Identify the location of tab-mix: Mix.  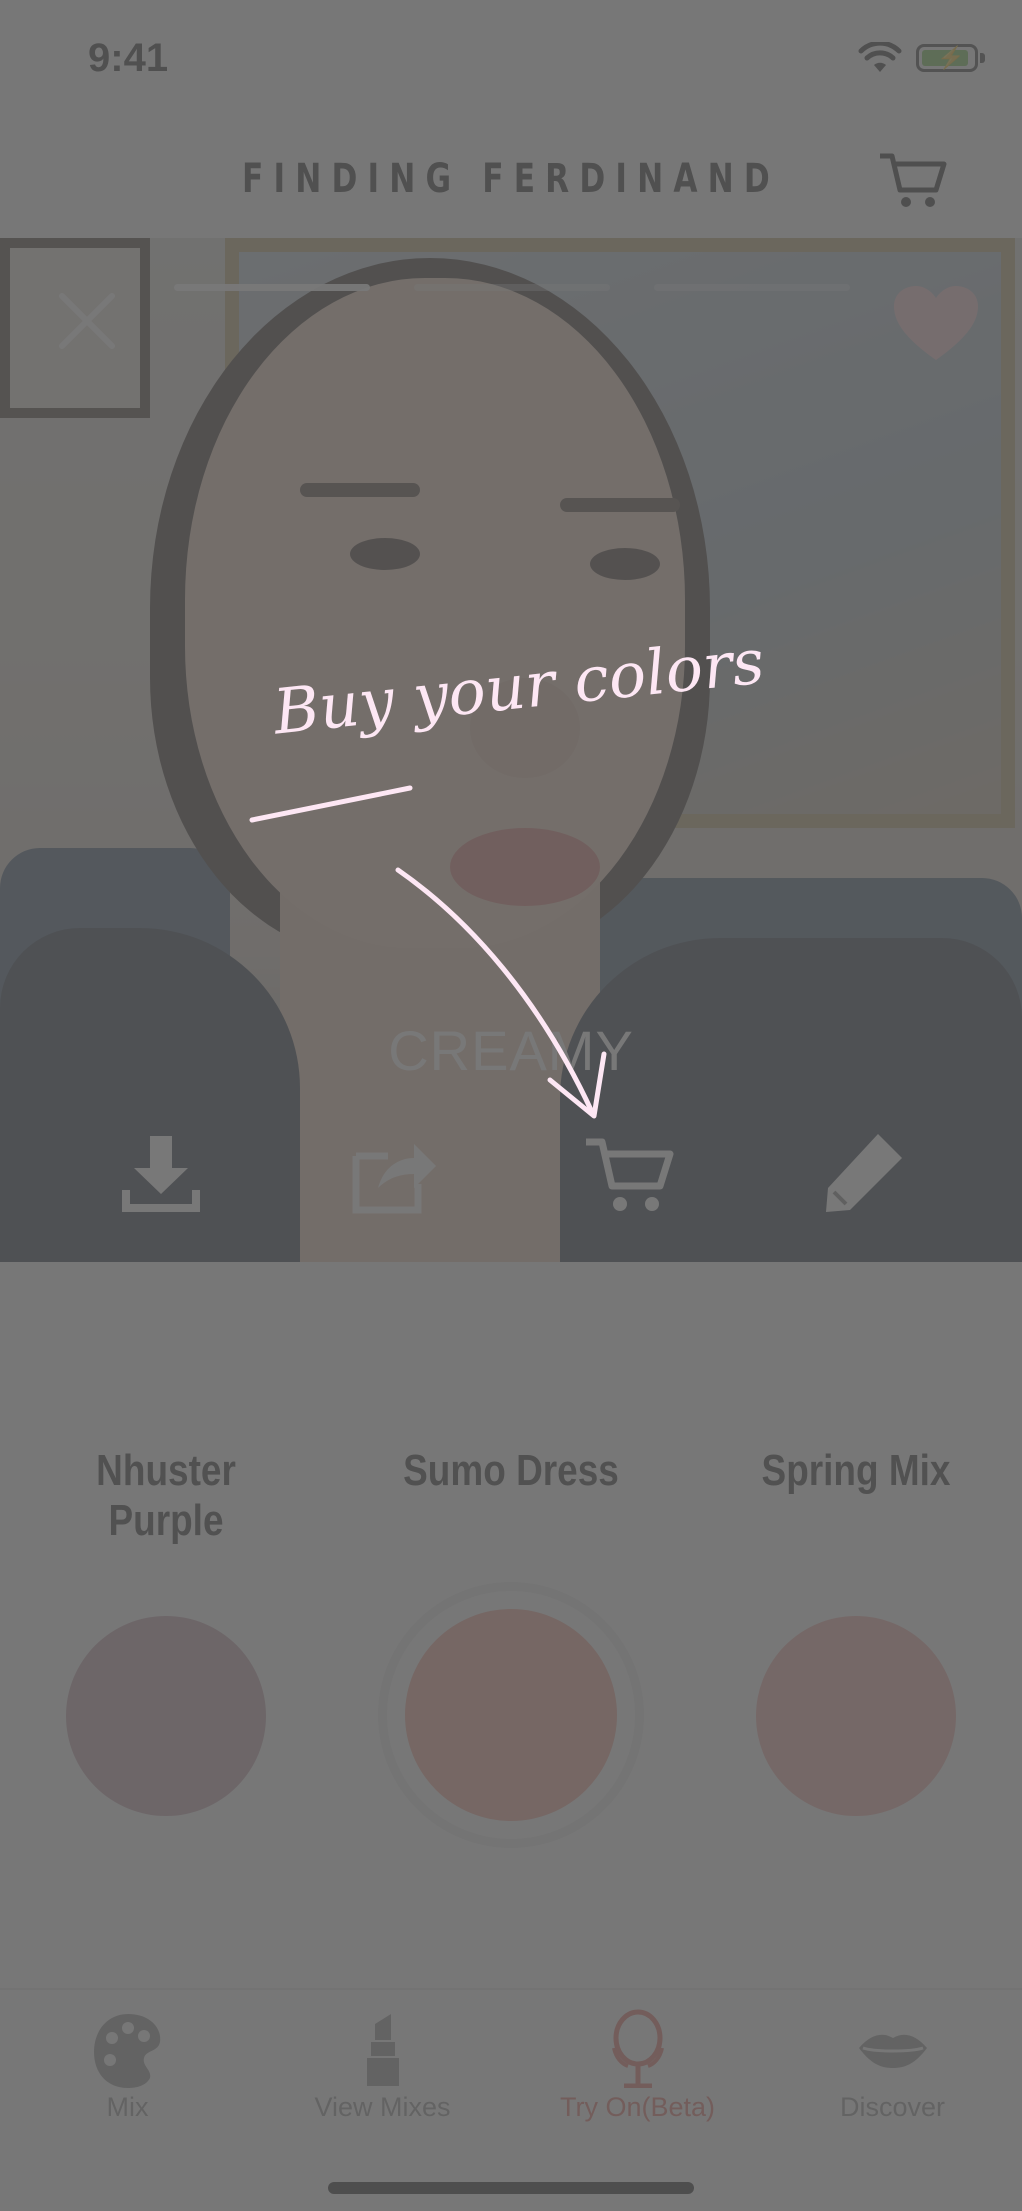
(127, 2065).